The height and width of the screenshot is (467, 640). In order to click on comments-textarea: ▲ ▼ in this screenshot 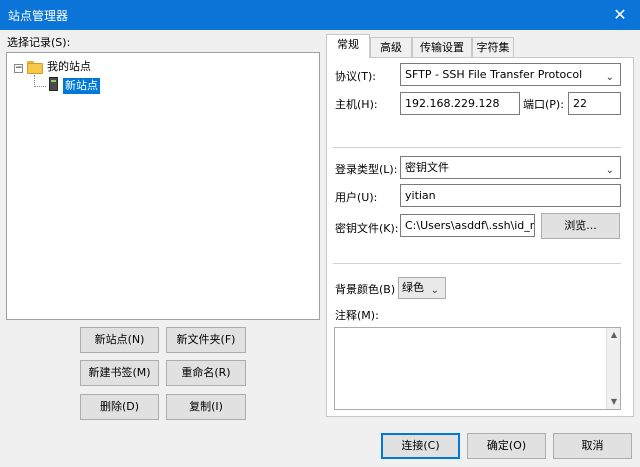, I will do `click(477, 368)`.